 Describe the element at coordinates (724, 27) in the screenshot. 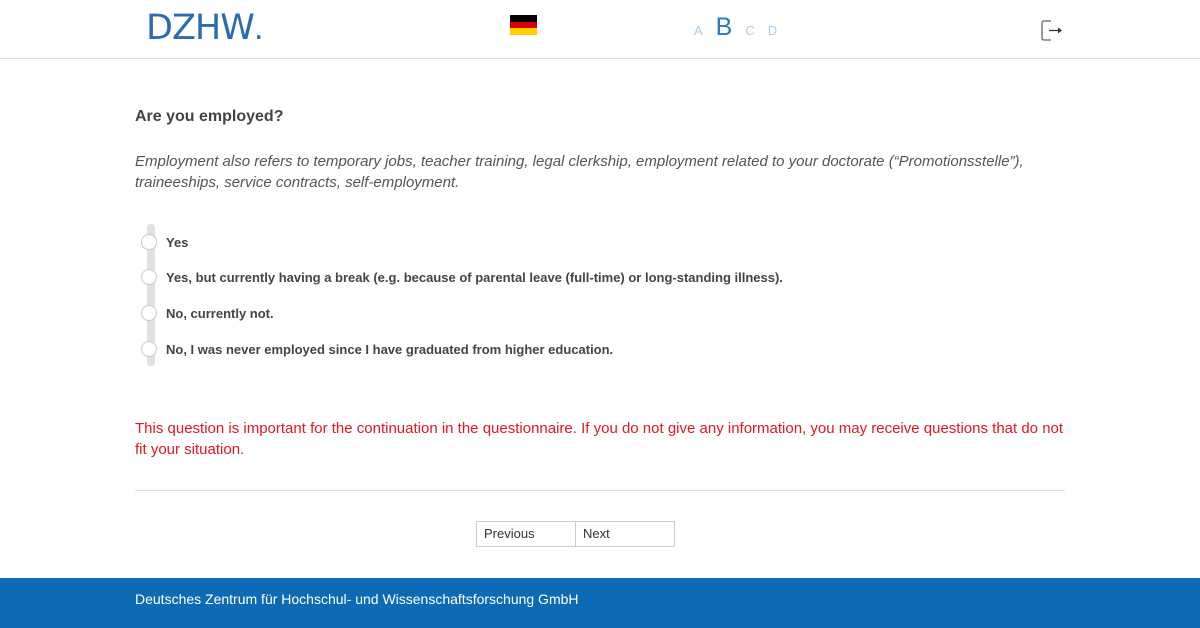

I see `section-b-current: B` at that location.